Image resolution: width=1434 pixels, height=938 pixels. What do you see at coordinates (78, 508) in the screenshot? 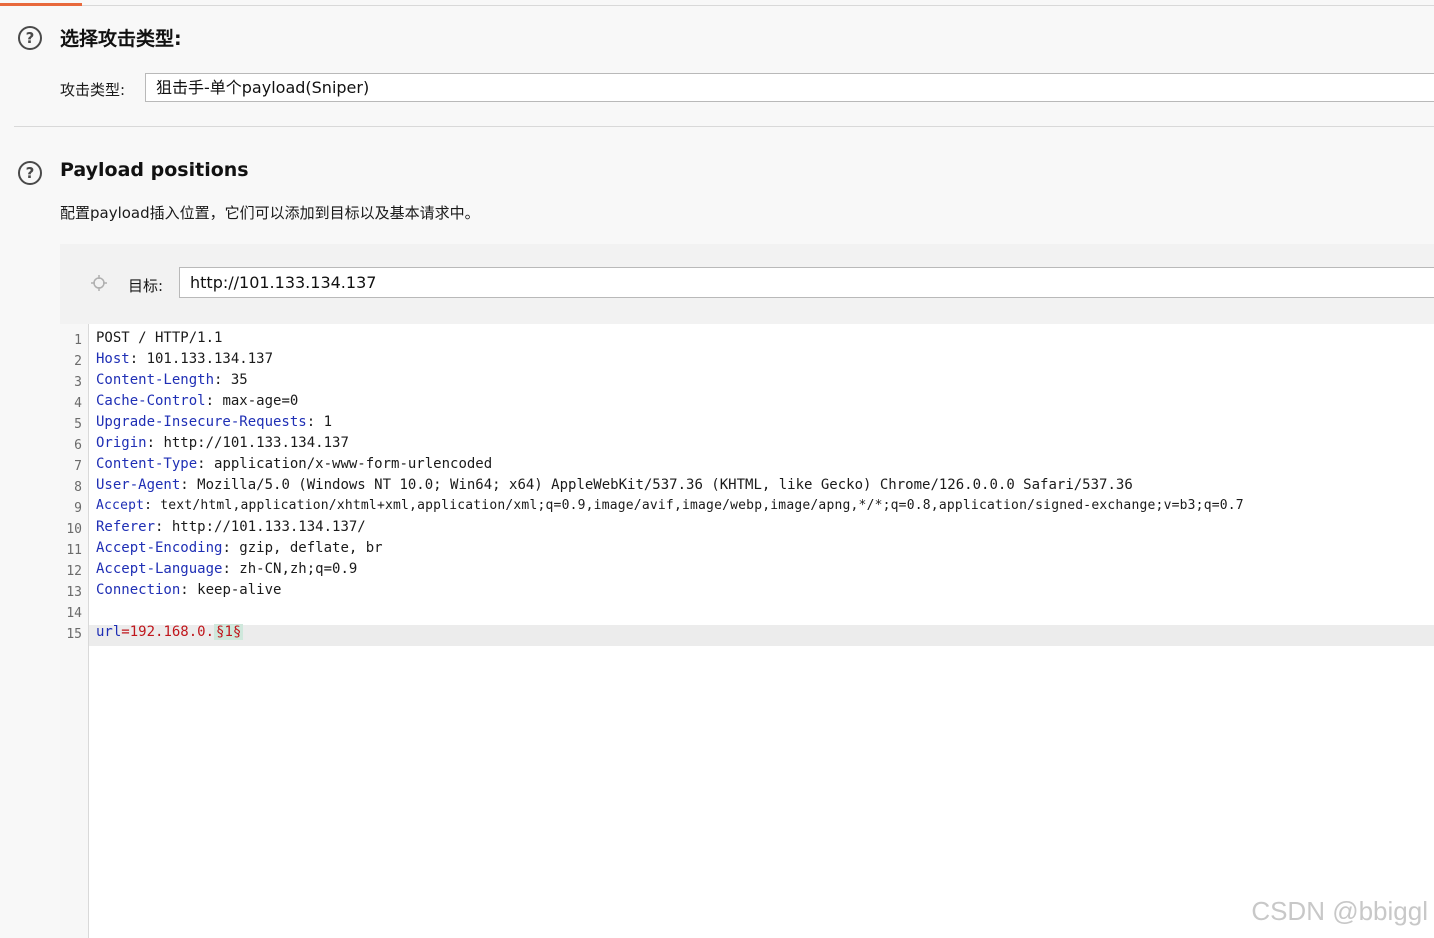
I see `line-number: 9` at bounding box center [78, 508].